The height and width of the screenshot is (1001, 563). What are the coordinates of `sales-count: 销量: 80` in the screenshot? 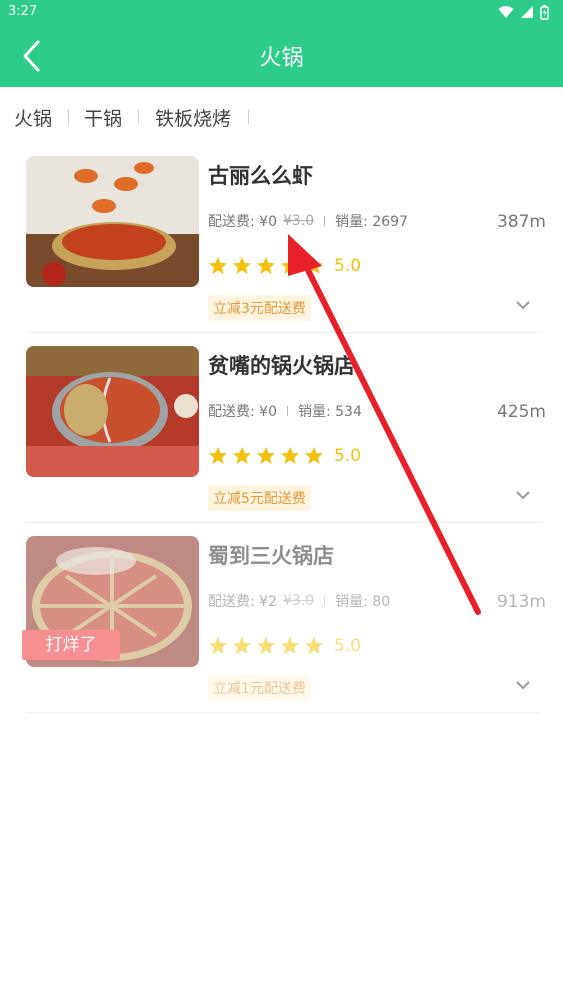 It's located at (363, 602).